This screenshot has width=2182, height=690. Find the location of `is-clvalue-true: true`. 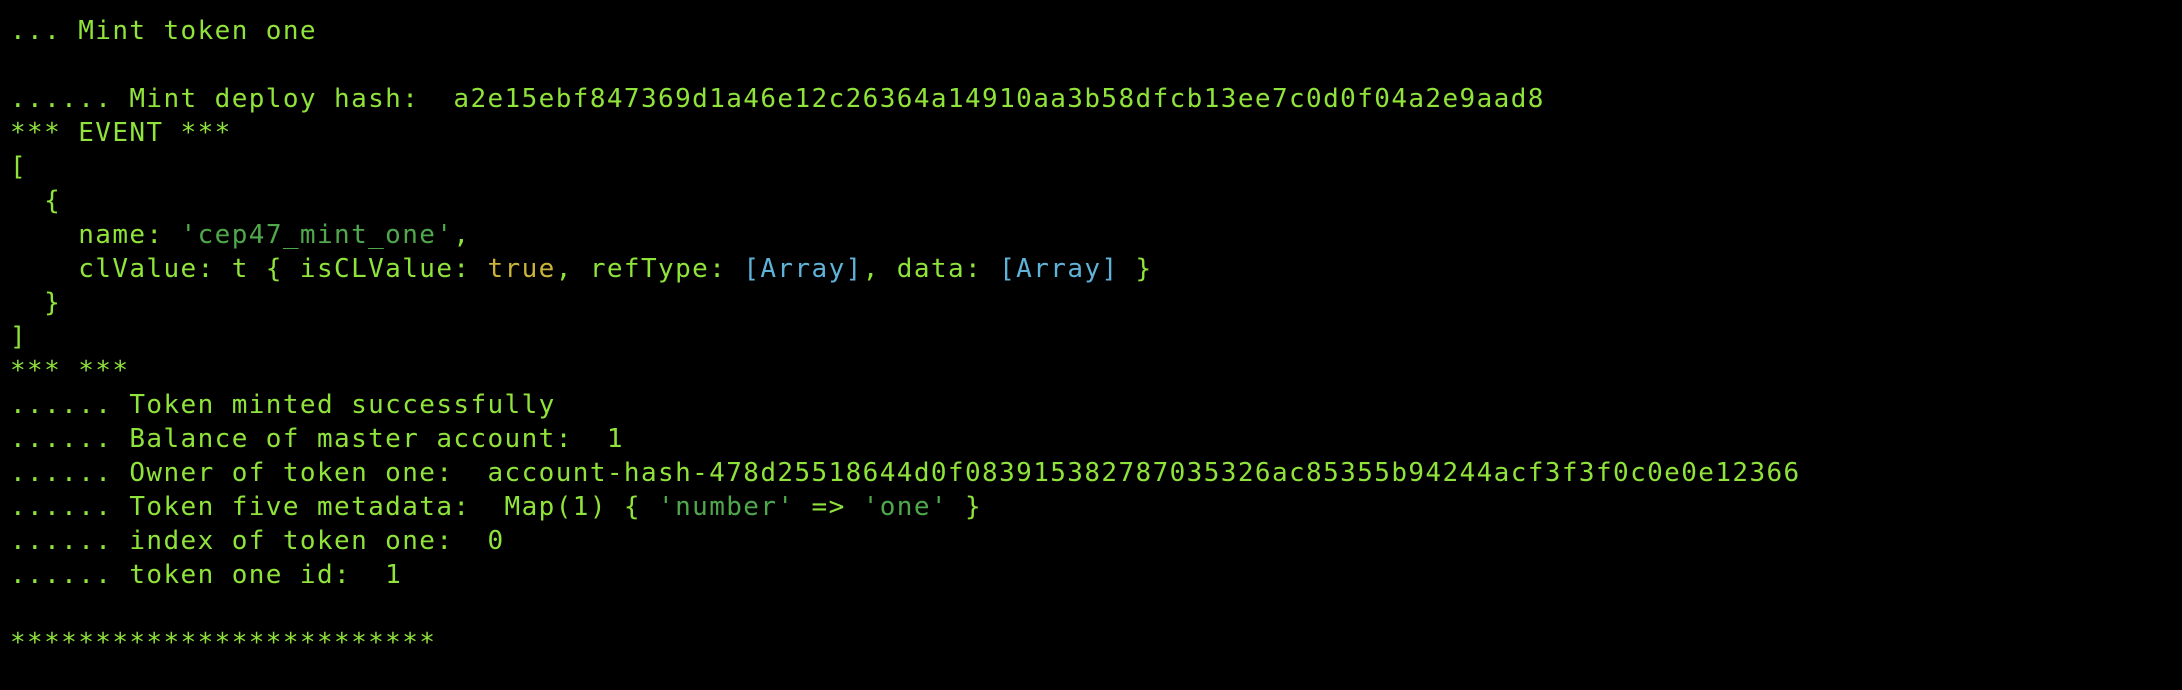

is-clvalue-true: true is located at coordinates (521, 269).